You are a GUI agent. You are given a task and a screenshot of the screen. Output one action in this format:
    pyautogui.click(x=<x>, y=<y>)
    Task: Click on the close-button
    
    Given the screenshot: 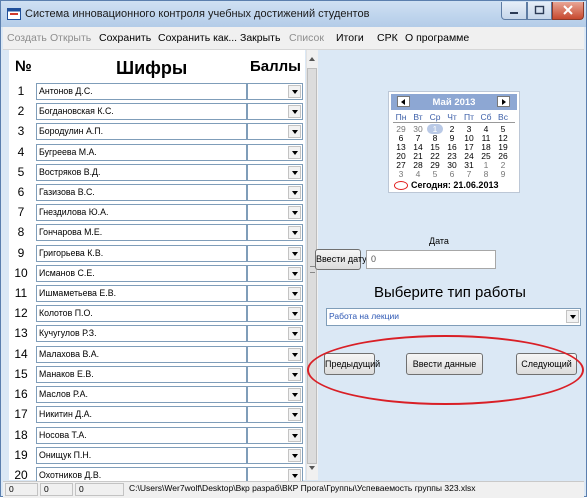 What is the action you would take?
    pyautogui.click(x=568, y=11)
    